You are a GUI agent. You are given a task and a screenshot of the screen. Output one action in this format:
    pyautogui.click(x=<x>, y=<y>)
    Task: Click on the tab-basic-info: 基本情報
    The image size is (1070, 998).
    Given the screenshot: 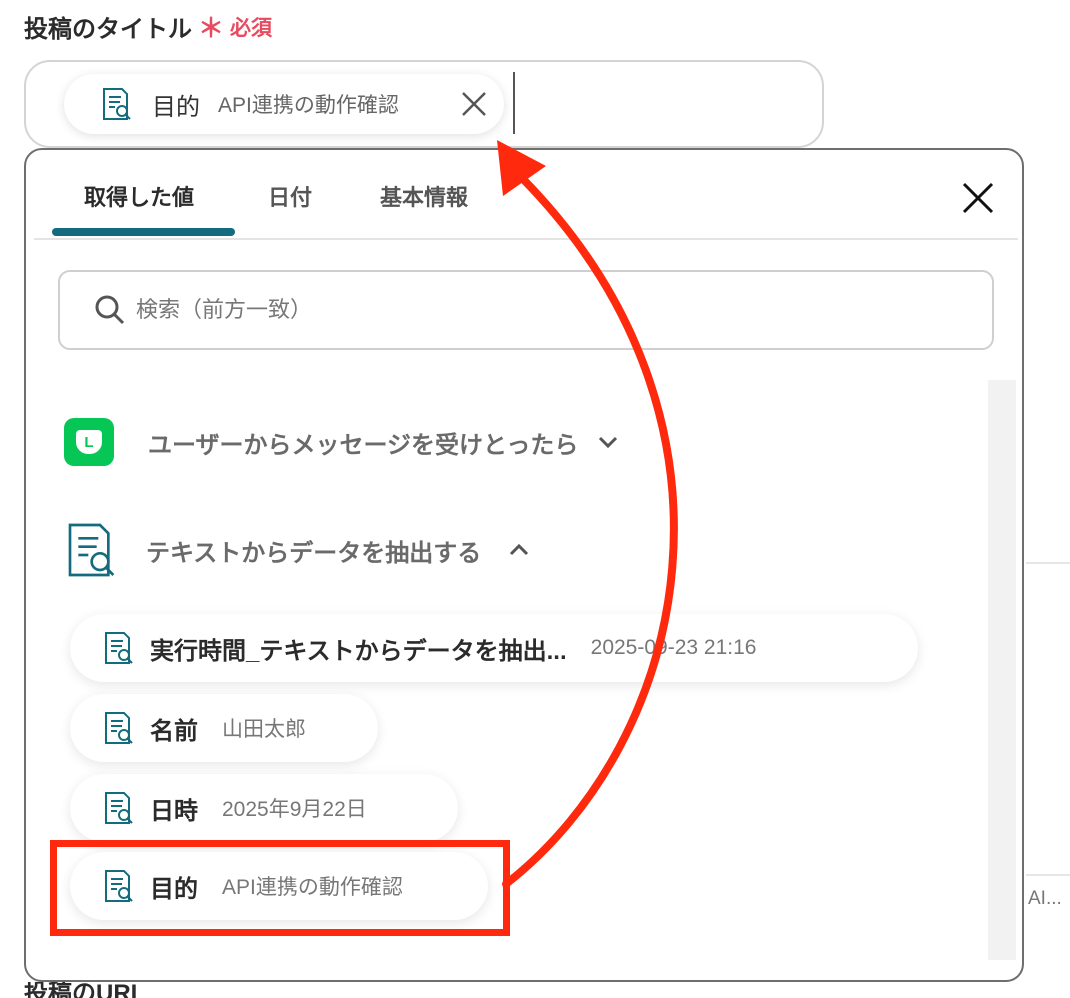 What is the action you would take?
    pyautogui.click(x=424, y=196)
    